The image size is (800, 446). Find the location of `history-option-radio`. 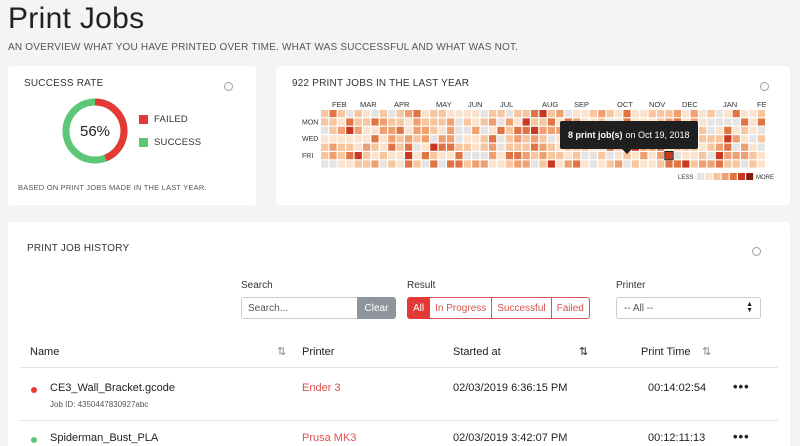

history-option-radio is located at coordinates (756, 251).